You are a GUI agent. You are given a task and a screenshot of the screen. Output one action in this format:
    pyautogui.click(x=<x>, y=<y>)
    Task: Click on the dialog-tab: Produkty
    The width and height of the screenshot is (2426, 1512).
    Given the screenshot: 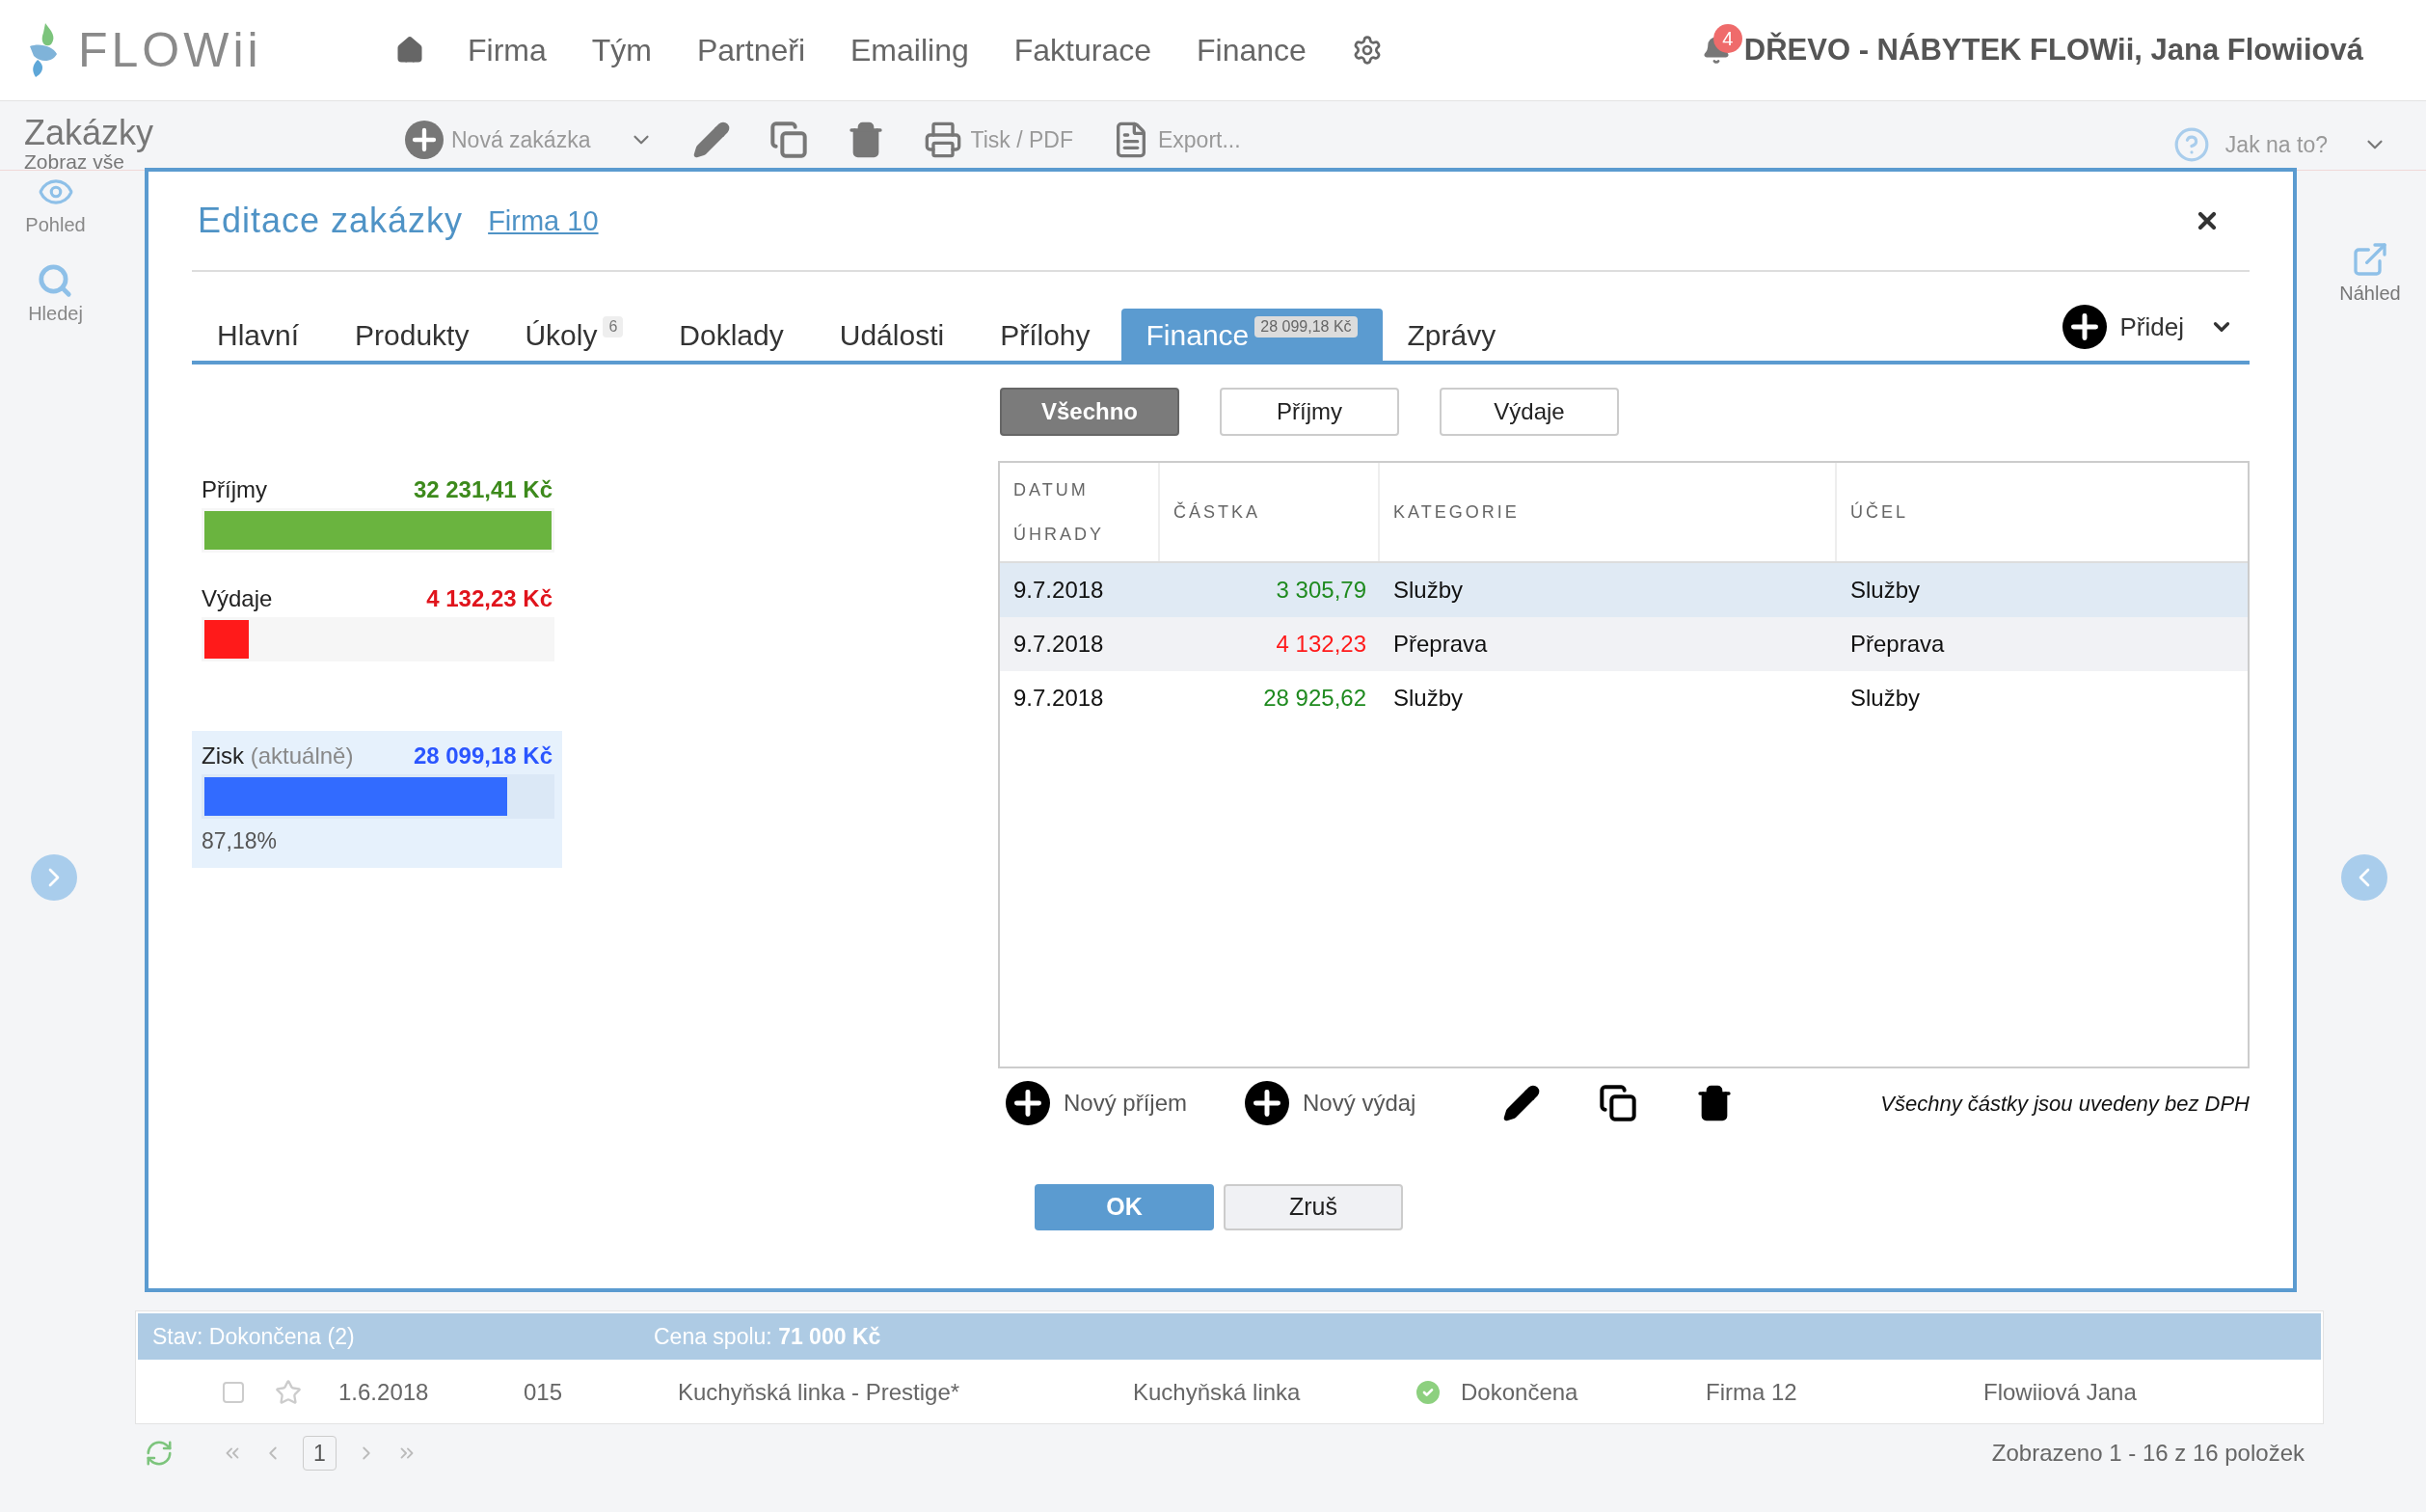 What is the action you would take?
    pyautogui.click(x=412, y=335)
    